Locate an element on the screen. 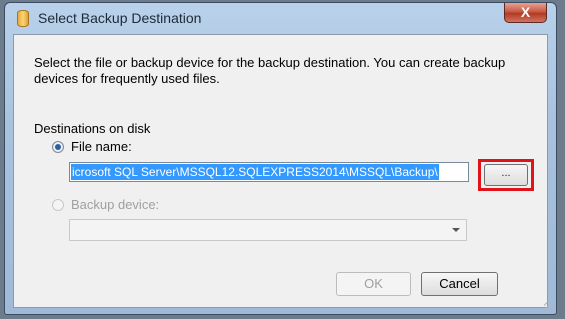 Image resolution: width=565 pixels, height=319 pixels. file-name-radio is located at coordinates (58, 147).